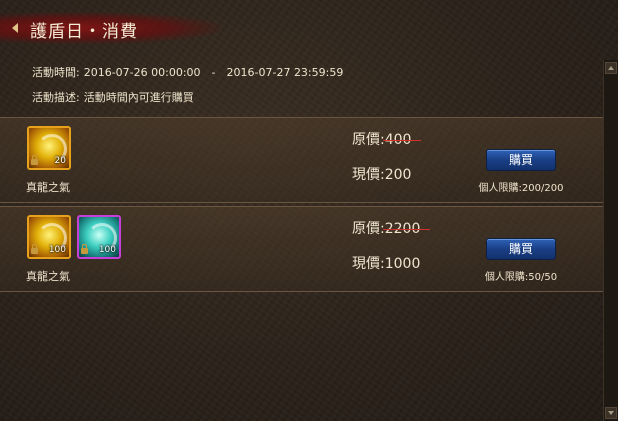 This screenshot has width=618, height=421. Describe the element at coordinates (611, 68) in the screenshot. I see `scroll-up-icon` at that location.